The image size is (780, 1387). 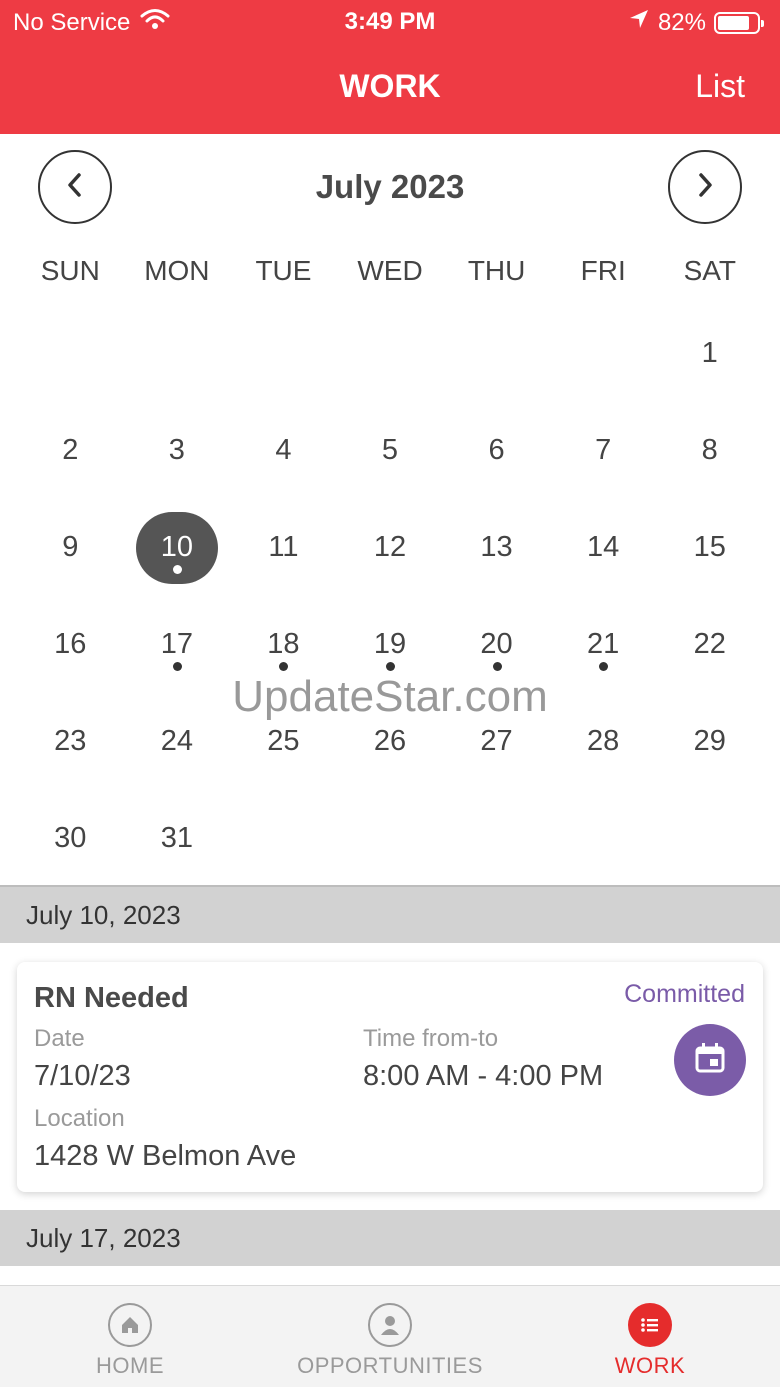 I want to click on bottom-tab-bar: HOME OPPORTUNITIES WORK, so click(x=390, y=1336).